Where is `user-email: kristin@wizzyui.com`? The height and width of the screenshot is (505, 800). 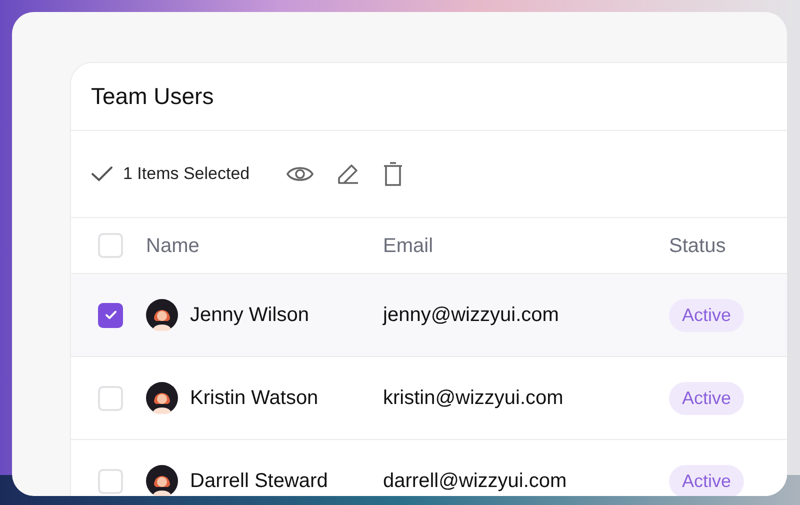 user-email: kristin@wizzyui.com is located at coordinates (473, 398).